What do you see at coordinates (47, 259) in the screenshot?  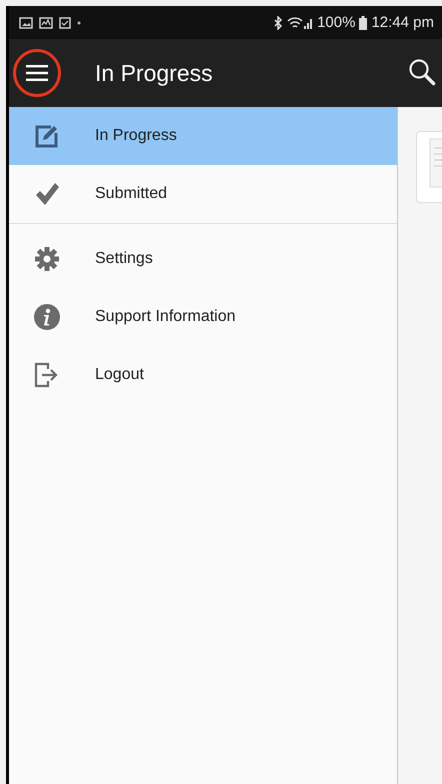 I see `settings-icon` at bounding box center [47, 259].